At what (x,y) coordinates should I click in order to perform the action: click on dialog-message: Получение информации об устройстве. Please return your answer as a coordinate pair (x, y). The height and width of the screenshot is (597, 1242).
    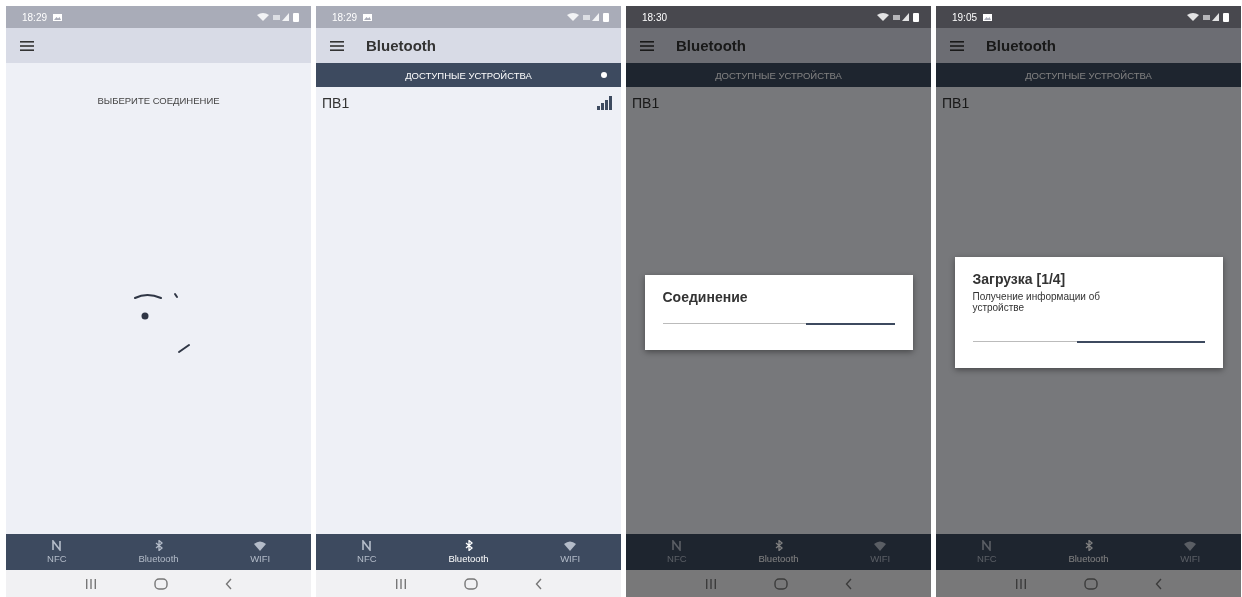
    Looking at the image, I should click on (1036, 302).